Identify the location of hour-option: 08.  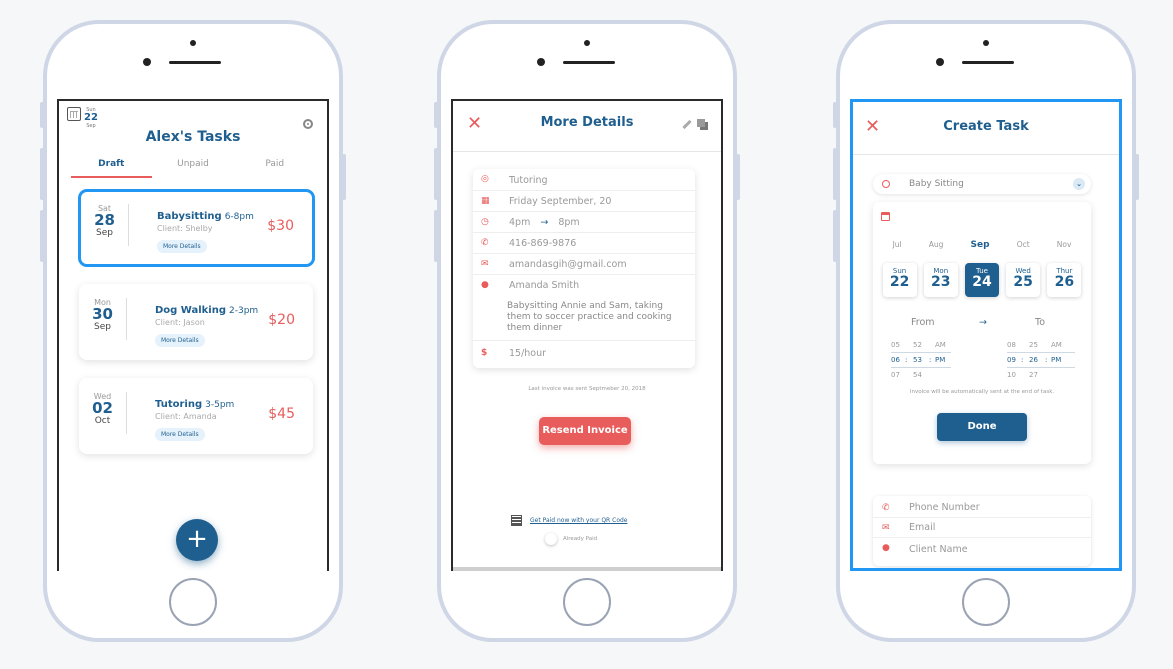
(1014, 345).